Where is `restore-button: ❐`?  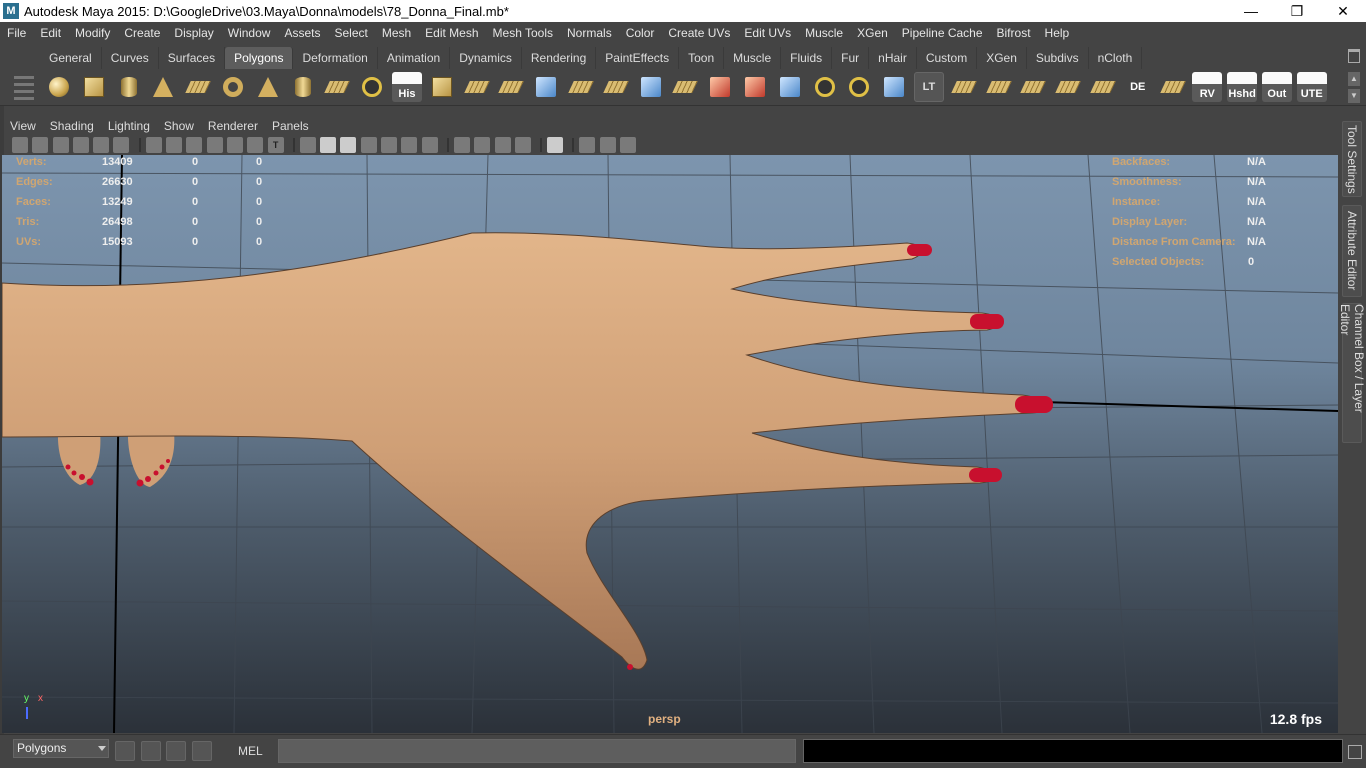 restore-button: ❐ is located at coordinates (1297, 11).